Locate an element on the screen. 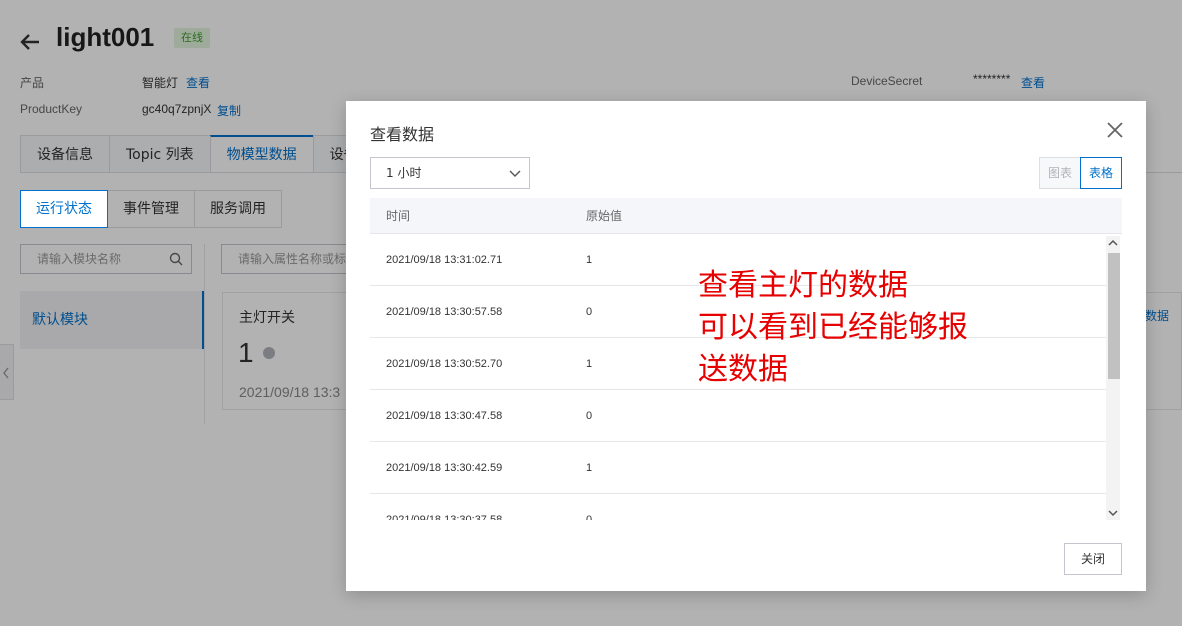  row-time: 2021/09/18 13:31:02.71 is located at coordinates (444, 260).